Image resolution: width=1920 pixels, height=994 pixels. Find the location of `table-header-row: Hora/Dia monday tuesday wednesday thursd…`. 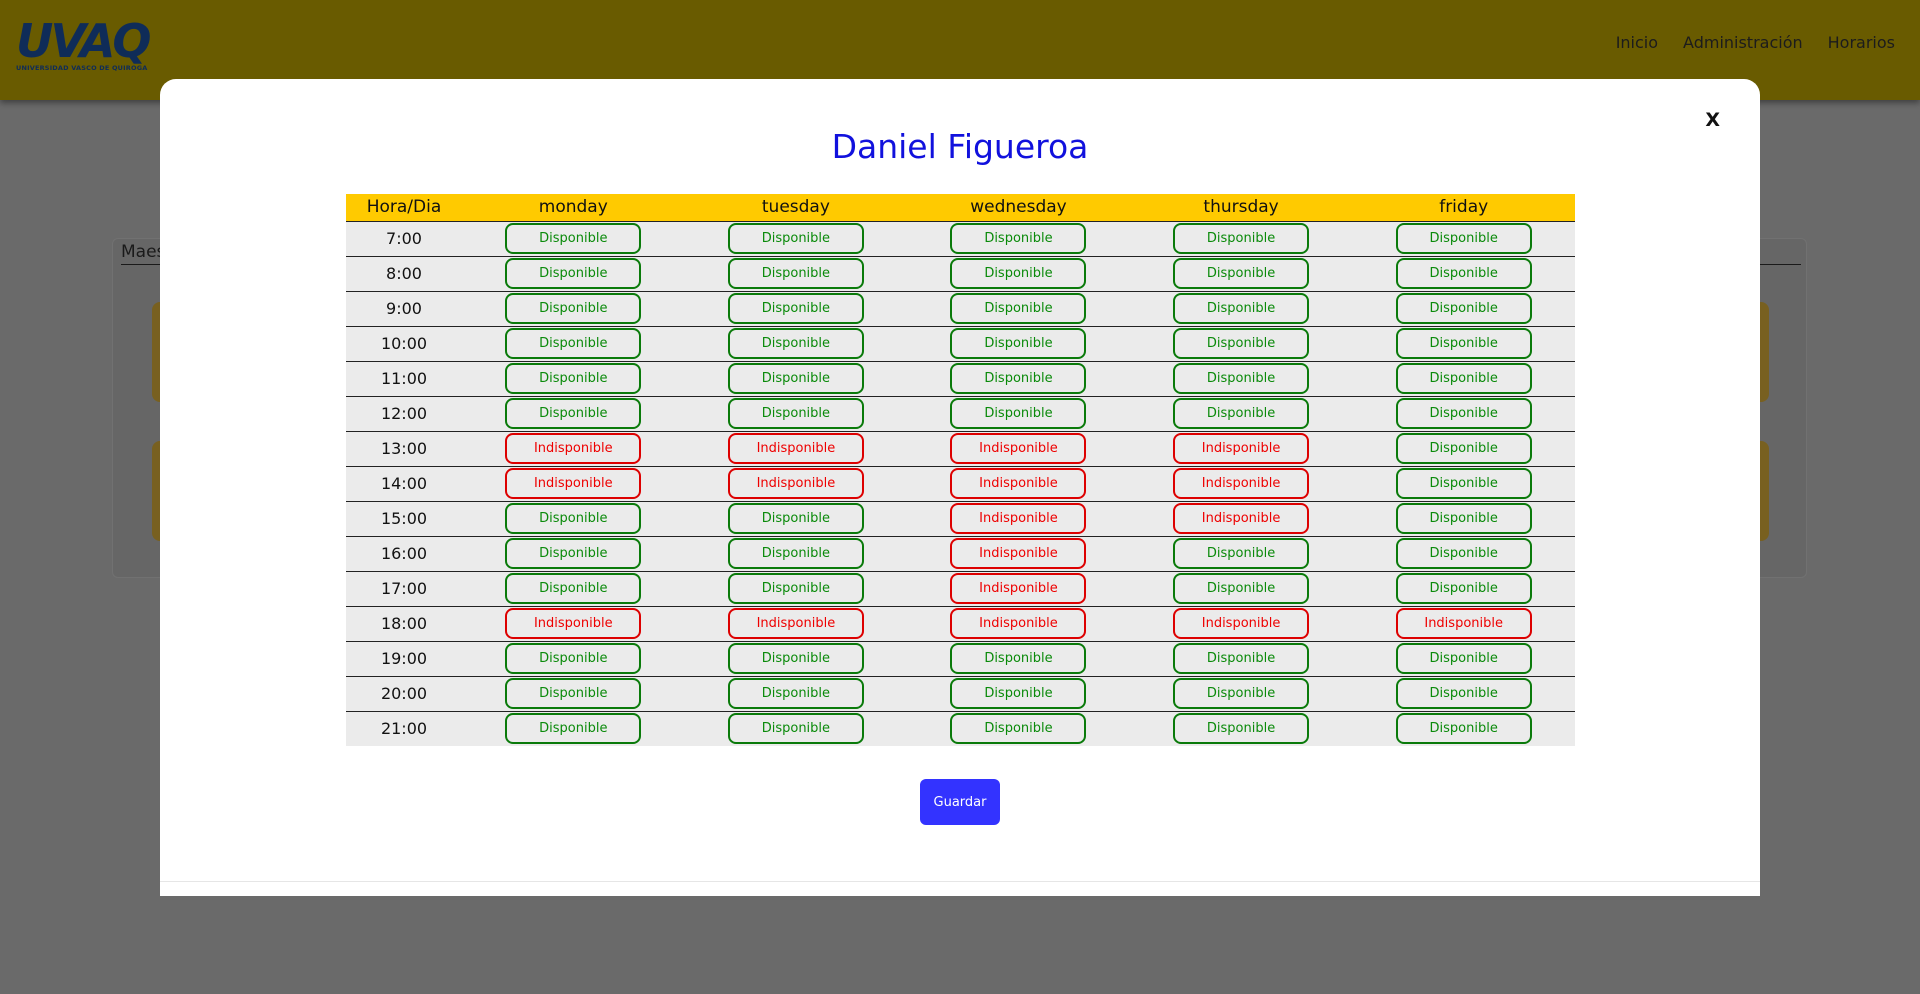

table-header-row: Hora/Dia monday tuesday wednesday thursd… is located at coordinates (960, 208).